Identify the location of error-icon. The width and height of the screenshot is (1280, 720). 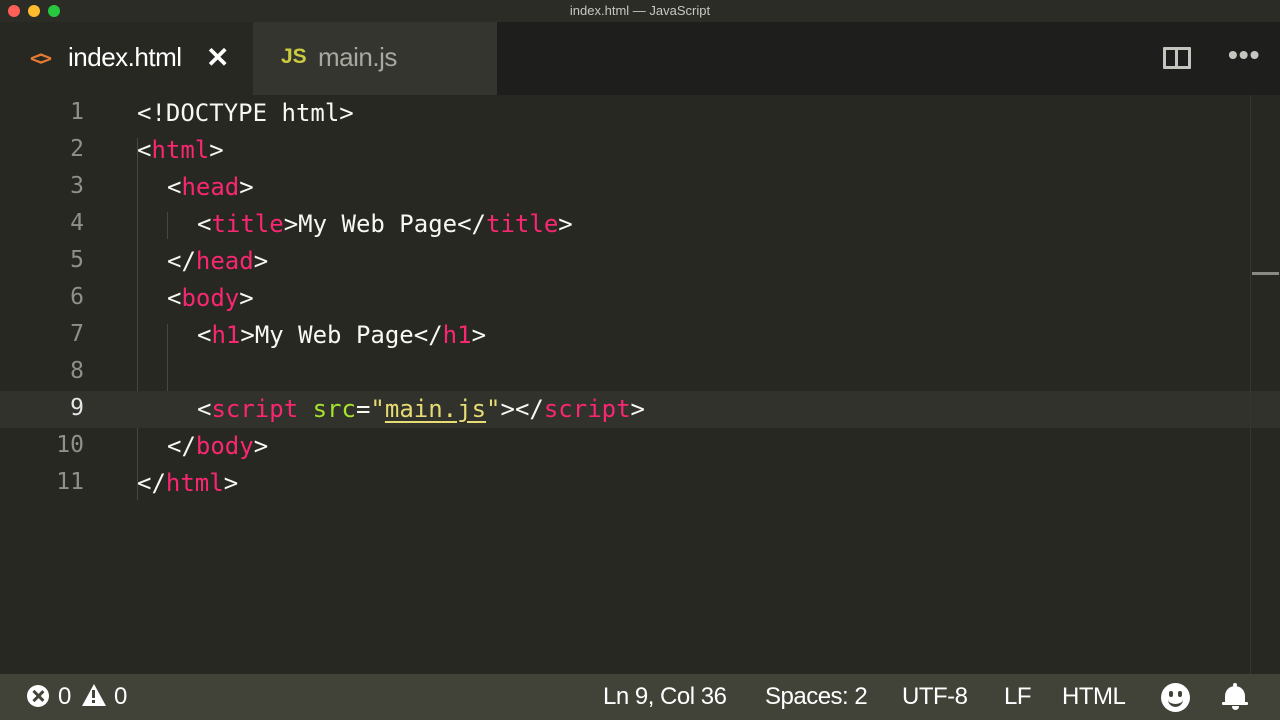
(38, 696).